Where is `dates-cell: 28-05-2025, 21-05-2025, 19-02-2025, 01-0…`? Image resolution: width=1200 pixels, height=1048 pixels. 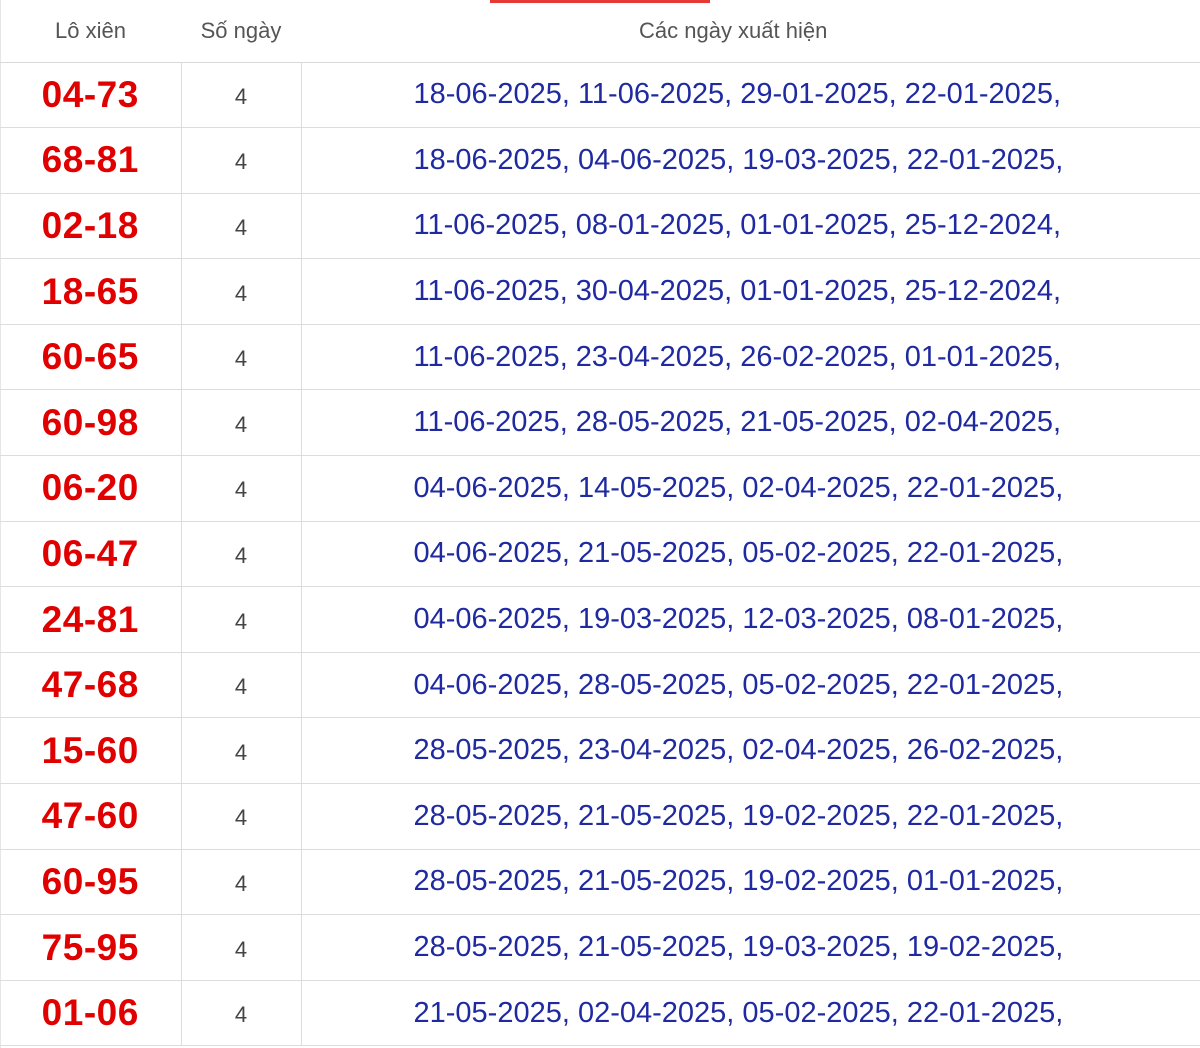
dates-cell: 28-05-2025, 21-05-2025, 19-02-2025, 01-0… is located at coordinates (750, 882).